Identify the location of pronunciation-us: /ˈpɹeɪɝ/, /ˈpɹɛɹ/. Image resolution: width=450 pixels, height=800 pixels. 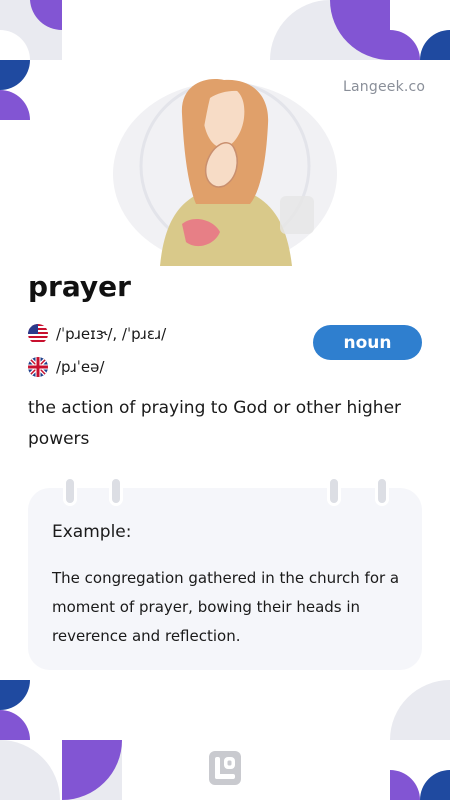
(97, 334).